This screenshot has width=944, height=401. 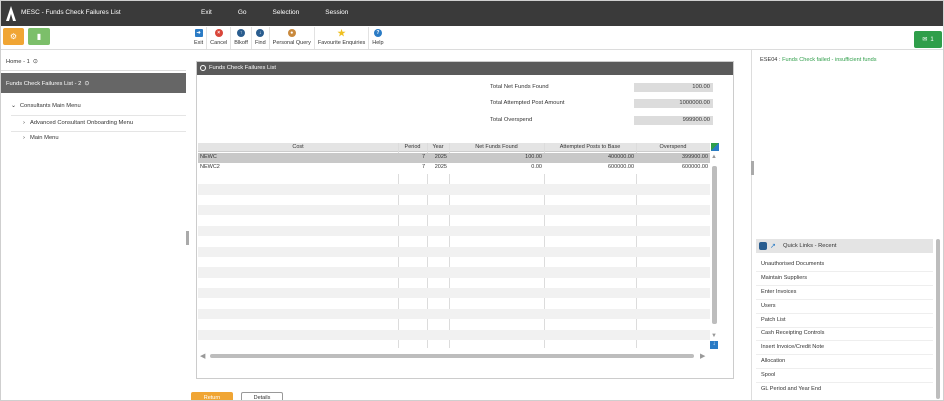 I want to click on mail-count: 1, so click(x=932, y=39).